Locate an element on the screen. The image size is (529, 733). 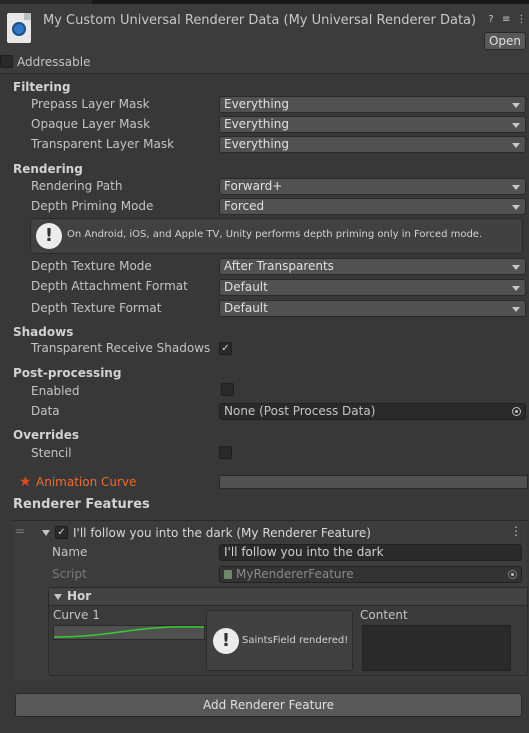
opaque-layer-mask-label: Opaque Layer Mask is located at coordinates (91, 124).